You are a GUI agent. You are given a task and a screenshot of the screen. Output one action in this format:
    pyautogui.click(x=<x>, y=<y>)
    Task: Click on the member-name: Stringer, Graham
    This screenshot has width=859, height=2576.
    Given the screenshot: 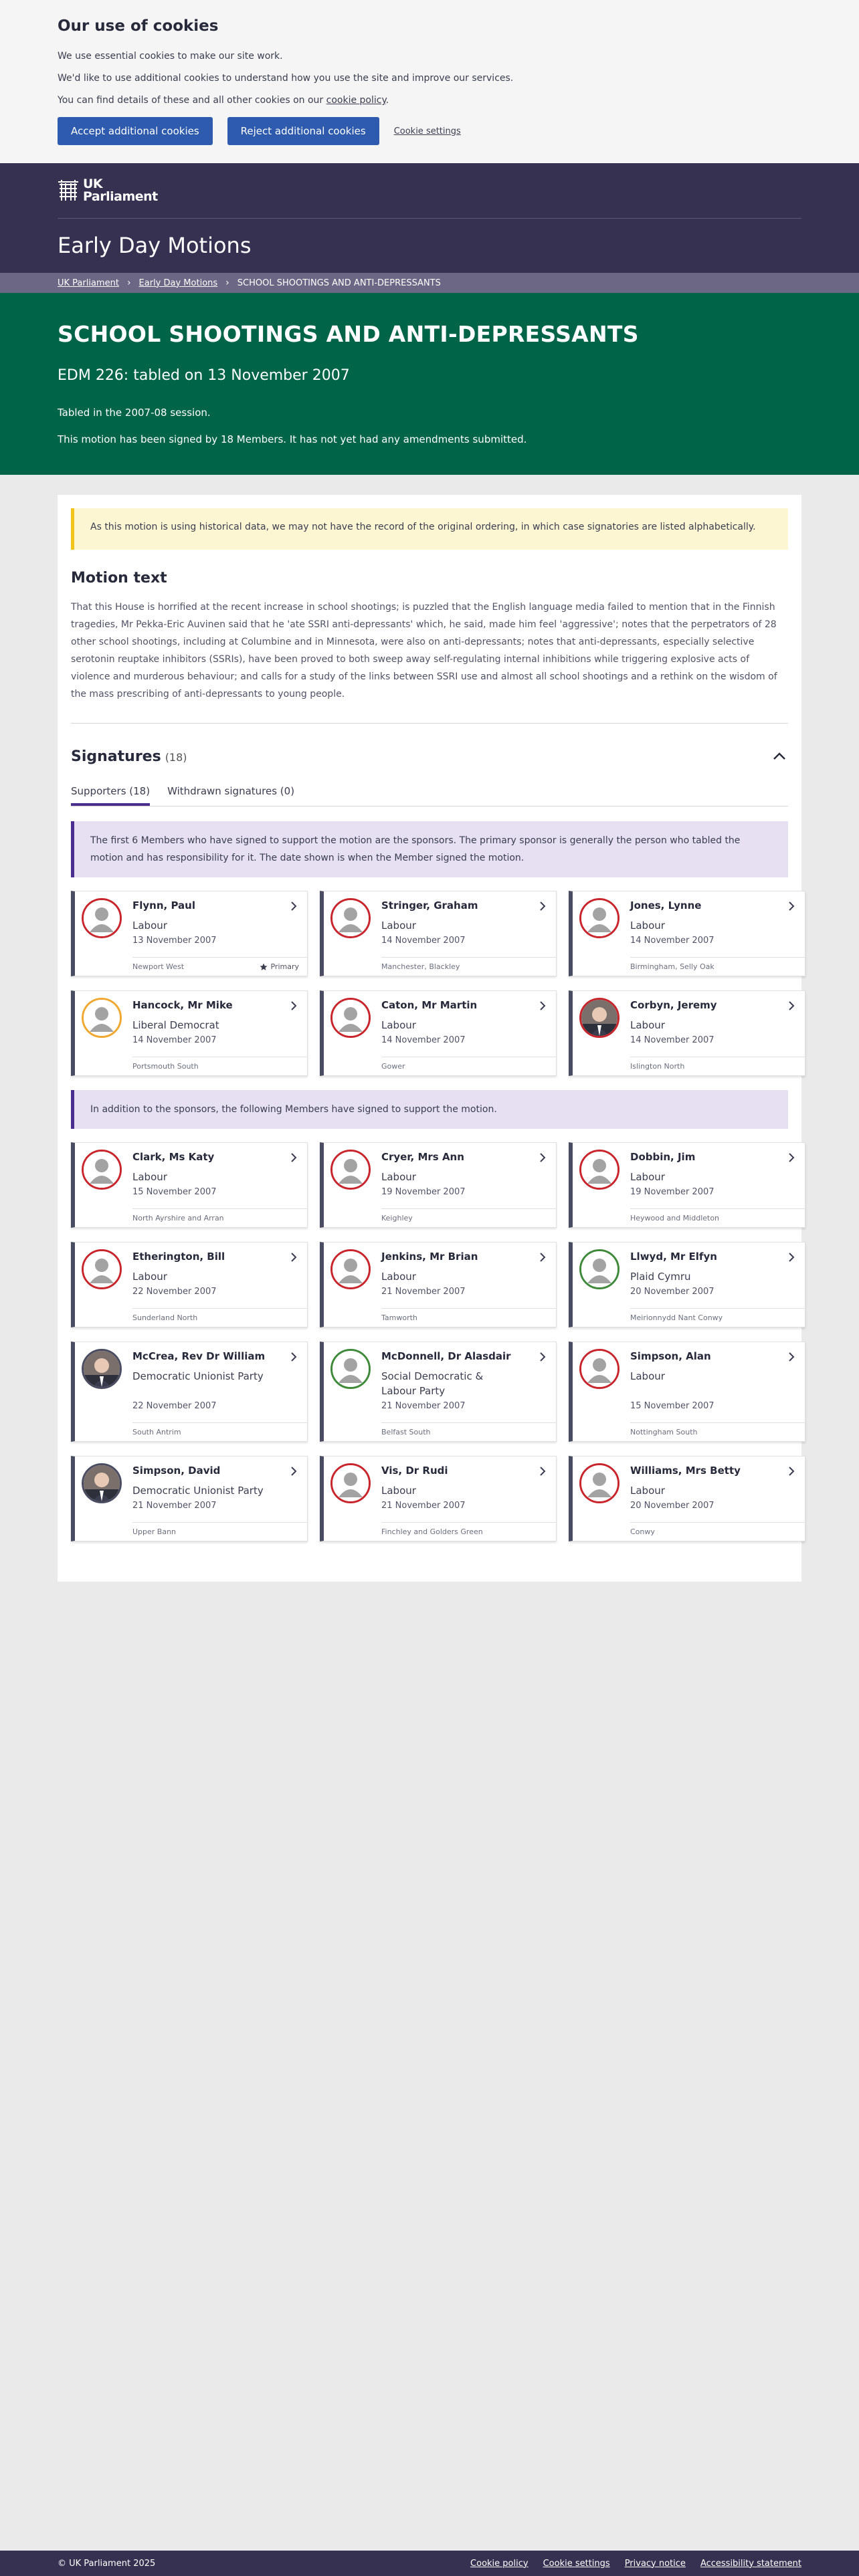 What is the action you would take?
    pyautogui.click(x=429, y=905)
    